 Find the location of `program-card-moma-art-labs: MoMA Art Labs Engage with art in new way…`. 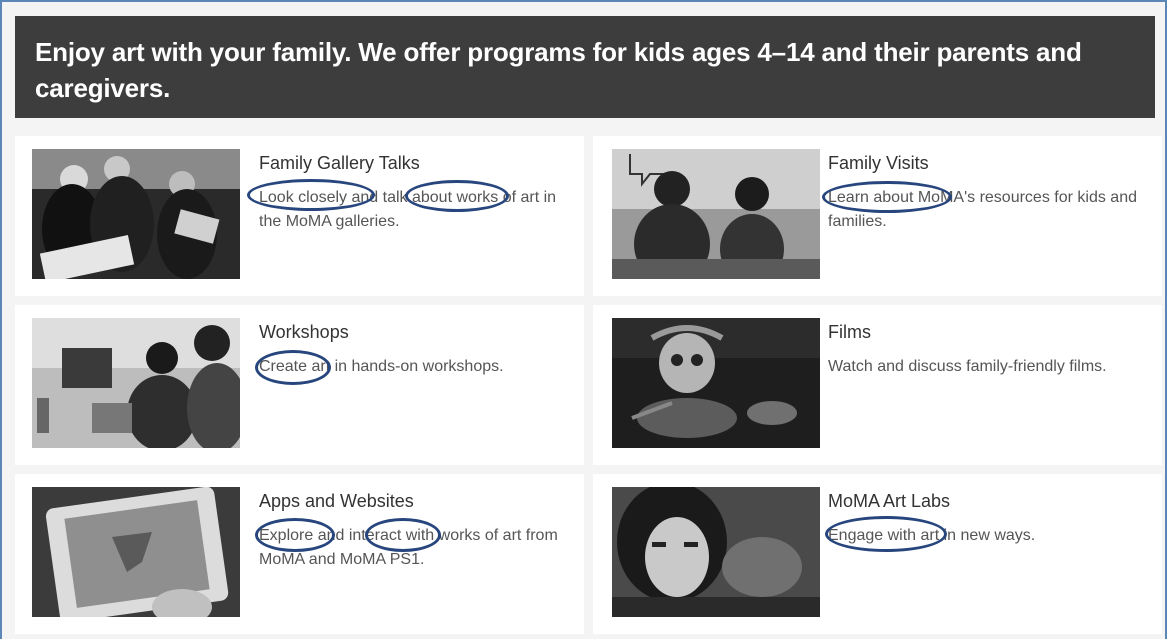

program-card-moma-art-labs: MoMA Art Labs Engage with art in new way… is located at coordinates (877, 554).